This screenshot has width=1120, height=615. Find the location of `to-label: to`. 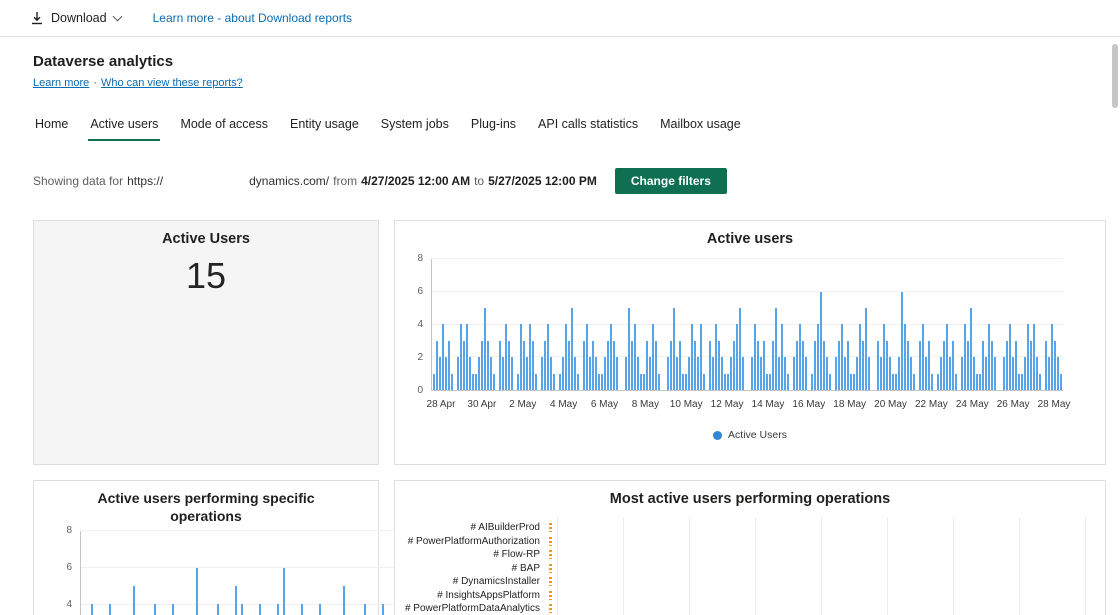

to-label: to is located at coordinates (479, 181).